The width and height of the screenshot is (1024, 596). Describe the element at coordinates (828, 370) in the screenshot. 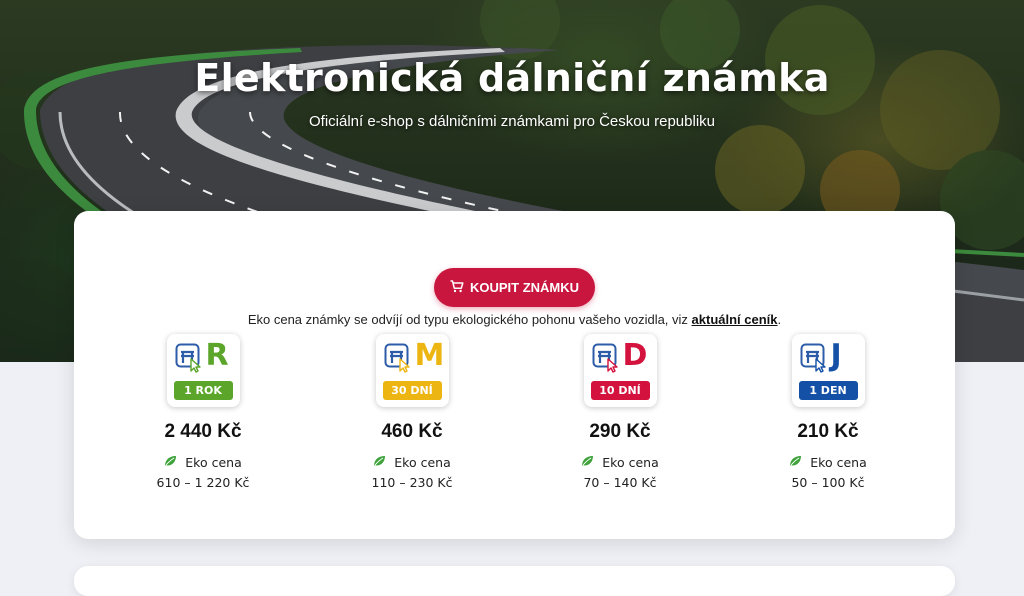

I see `vignette-tile: J 1 DEN` at that location.